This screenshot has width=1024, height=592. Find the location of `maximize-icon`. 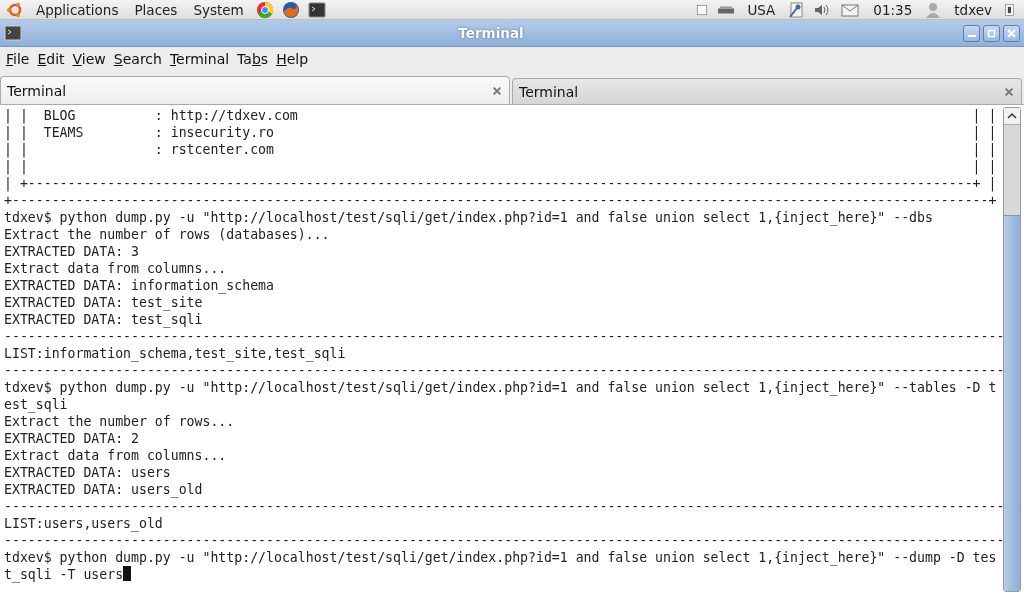

maximize-icon is located at coordinates (991, 33).